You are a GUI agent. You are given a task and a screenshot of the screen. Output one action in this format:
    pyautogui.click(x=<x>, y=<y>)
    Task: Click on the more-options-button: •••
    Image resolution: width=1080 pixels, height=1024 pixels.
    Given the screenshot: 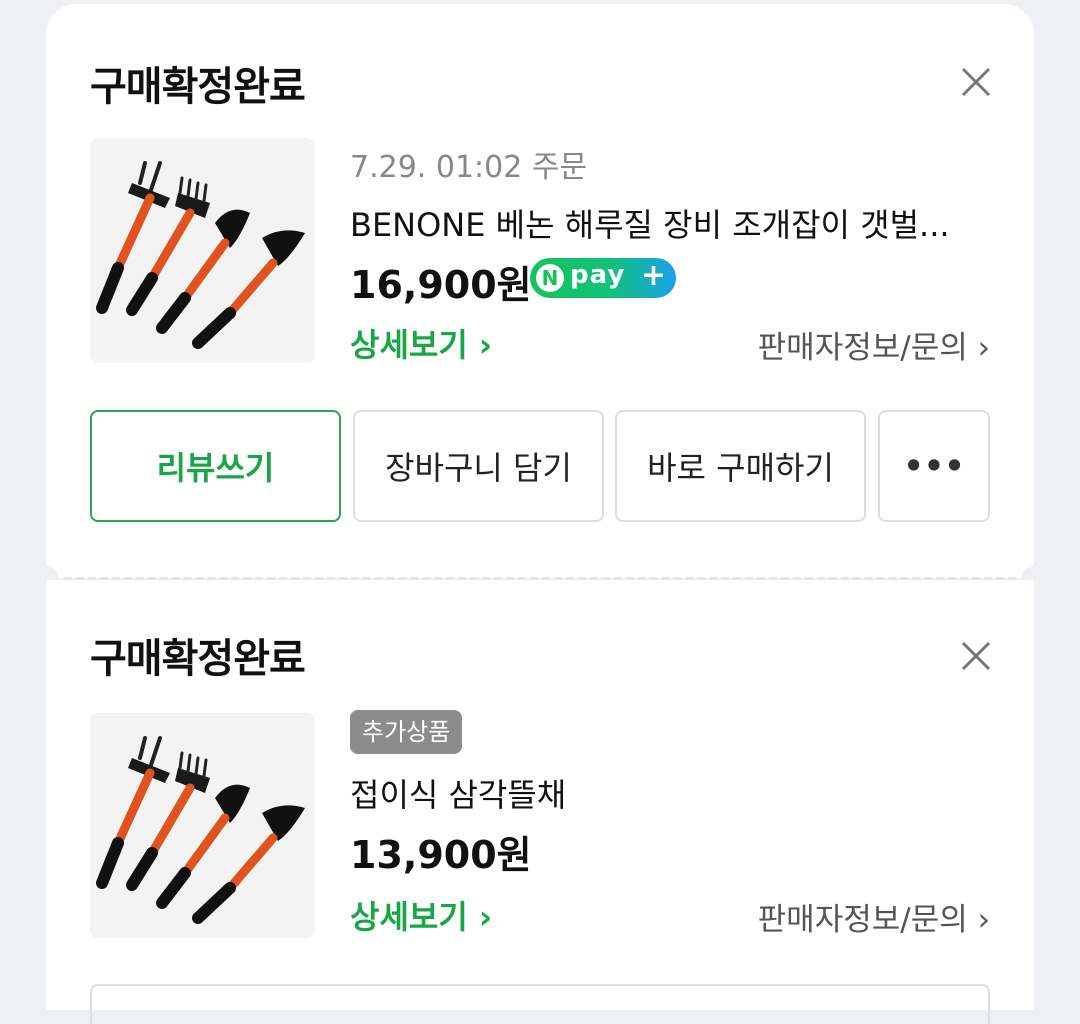 What is the action you would take?
    pyautogui.click(x=934, y=466)
    